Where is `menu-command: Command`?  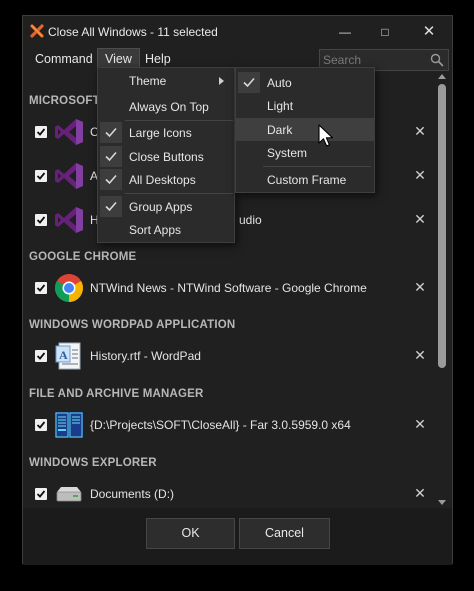 menu-command: Command is located at coordinates (64, 59).